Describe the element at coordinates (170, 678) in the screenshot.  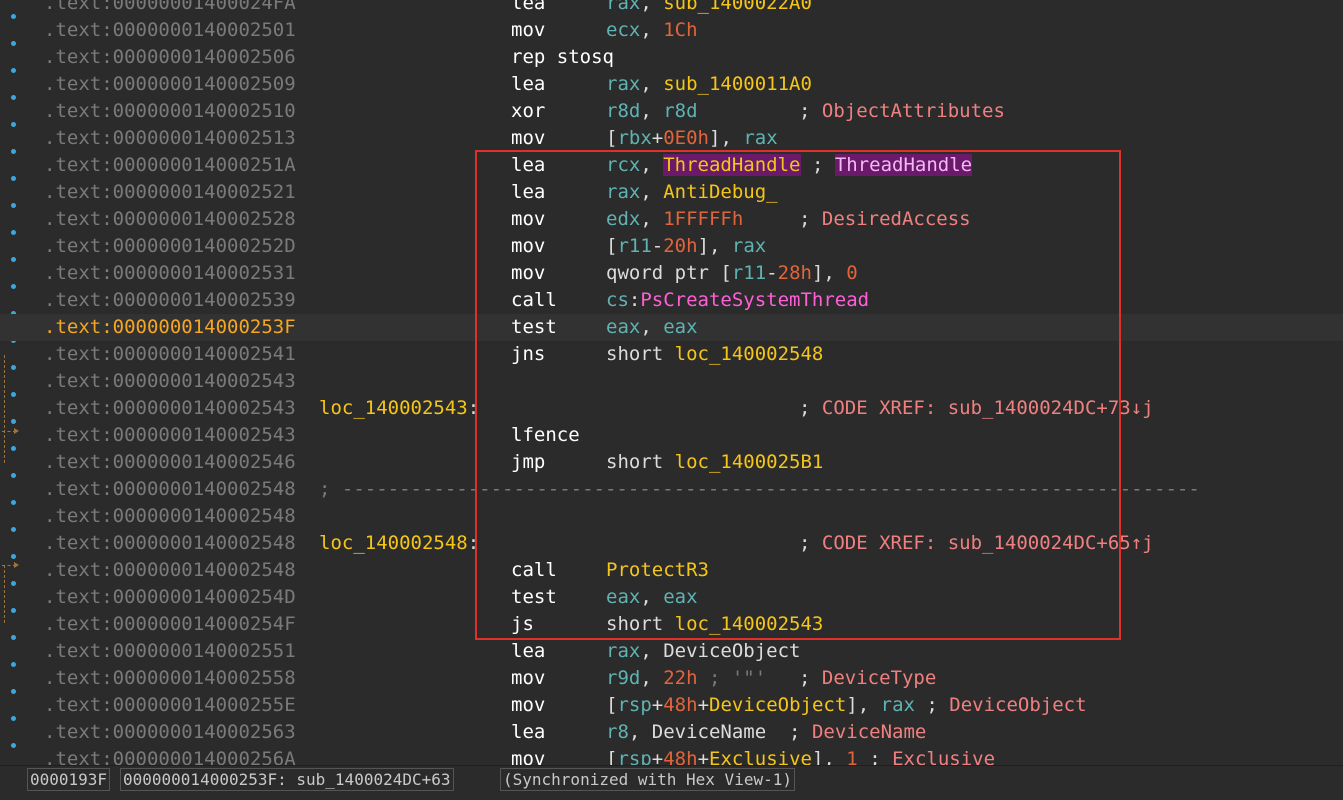
I see `line-address: .text:0000000140002558` at that location.